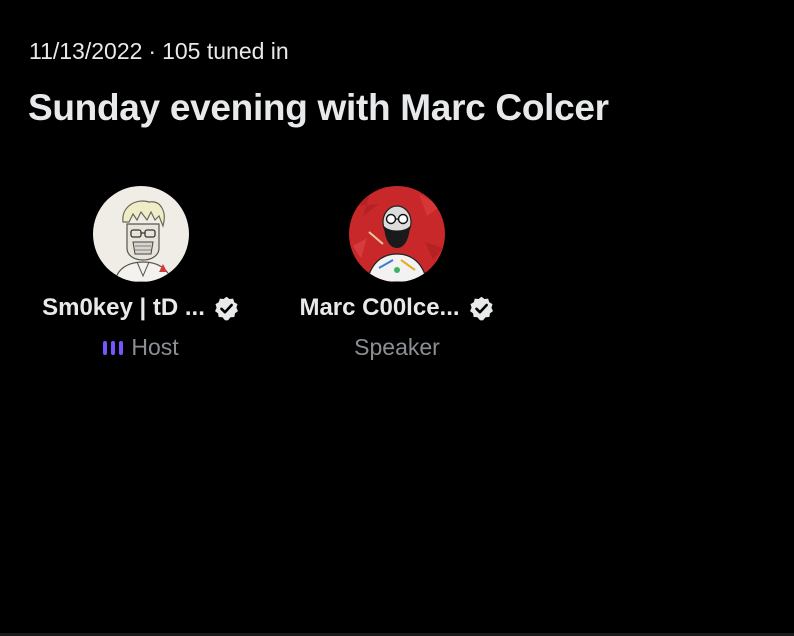  Describe the element at coordinates (155, 347) in the screenshot. I see `participant-role: Host` at that location.